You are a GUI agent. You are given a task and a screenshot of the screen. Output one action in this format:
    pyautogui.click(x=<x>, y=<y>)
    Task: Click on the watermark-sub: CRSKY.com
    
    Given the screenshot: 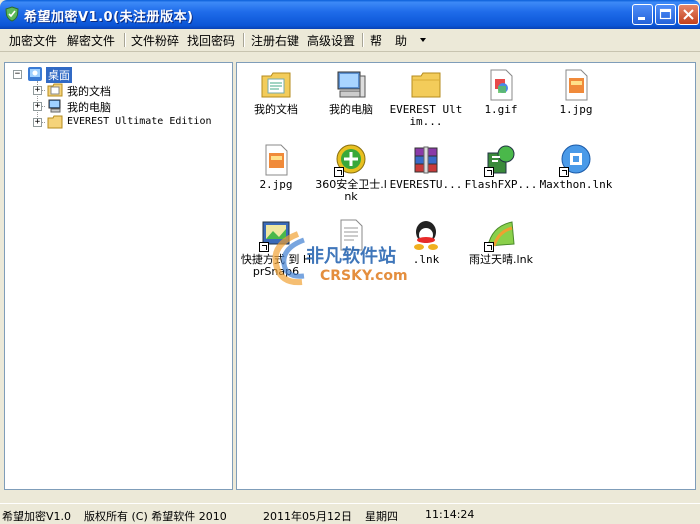 What is the action you would take?
    pyautogui.click(x=364, y=276)
    